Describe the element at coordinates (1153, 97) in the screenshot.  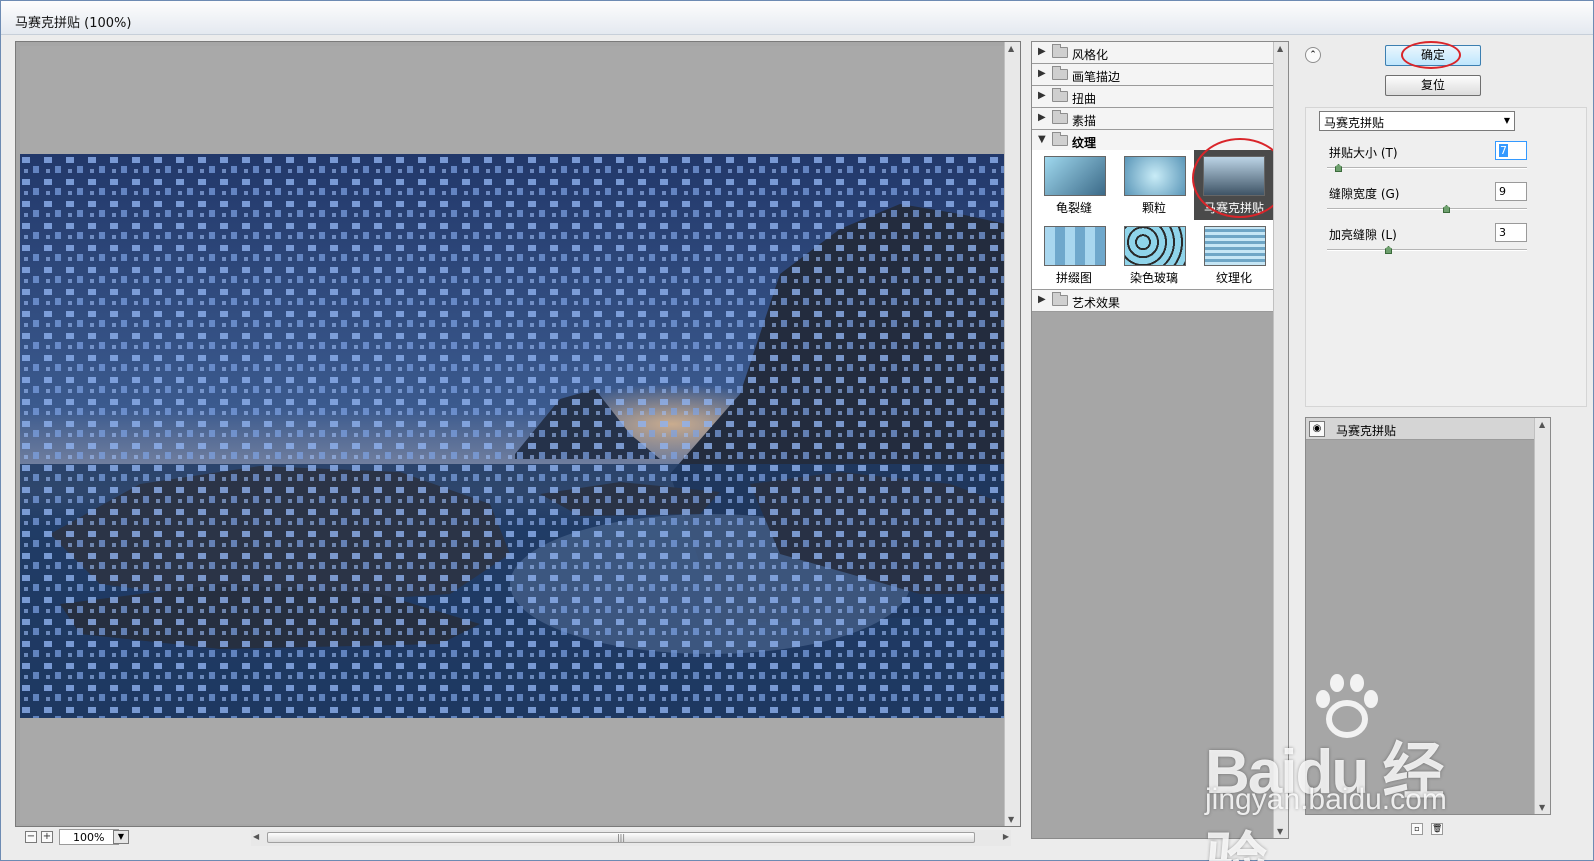
I see `category-distort: ▶ 扭曲` at that location.